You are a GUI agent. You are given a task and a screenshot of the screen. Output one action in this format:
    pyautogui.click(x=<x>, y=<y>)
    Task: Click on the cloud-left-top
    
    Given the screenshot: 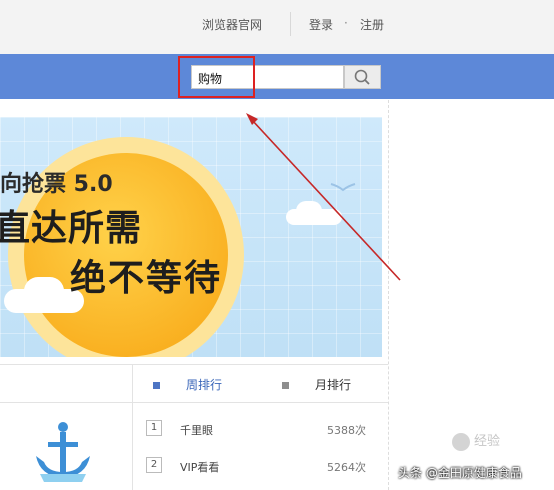 What is the action you would take?
    pyautogui.click(x=44, y=291)
    